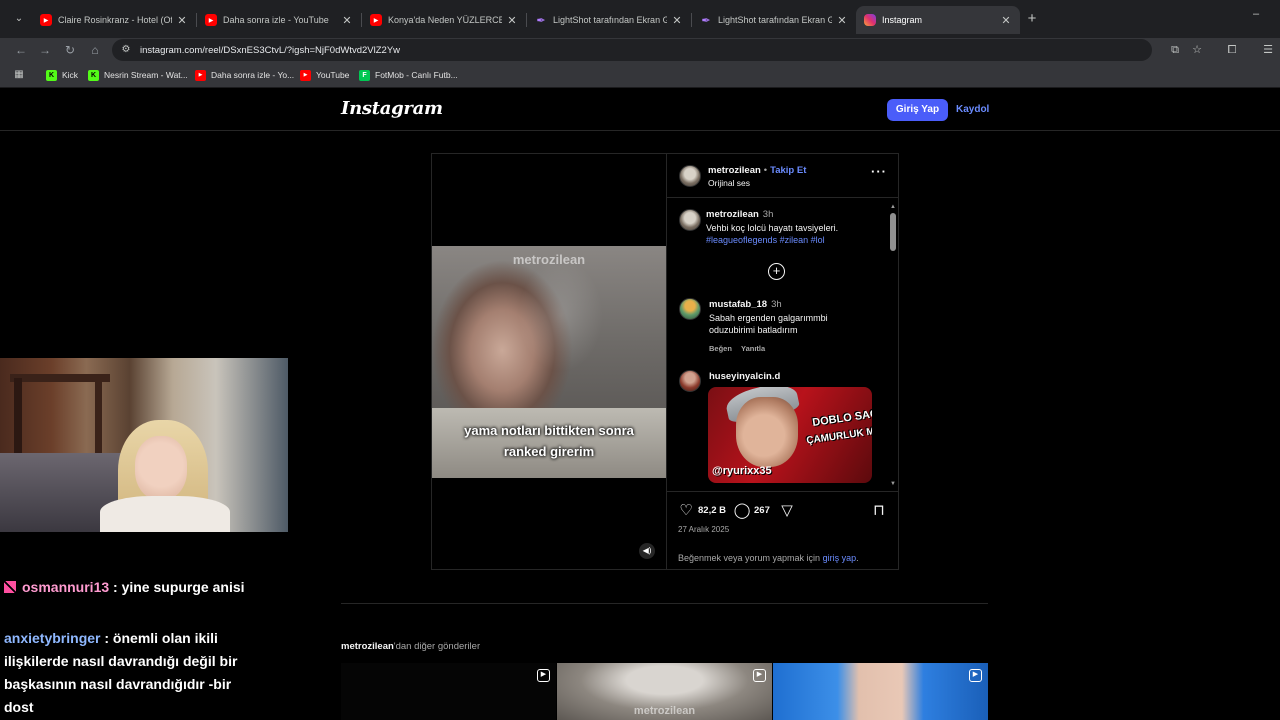 The height and width of the screenshot is (720, 1280). What do you see at coordinates (392, 108) in the screenshot?
I see `instagram-logo: Instagram` at bounding box center [392, 108].